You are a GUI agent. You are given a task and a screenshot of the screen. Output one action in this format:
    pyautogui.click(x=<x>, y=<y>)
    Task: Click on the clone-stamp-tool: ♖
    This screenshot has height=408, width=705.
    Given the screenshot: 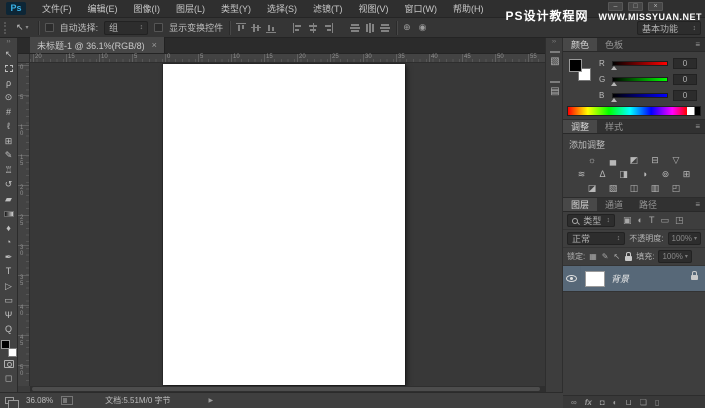 What is the action you would take?
    pyautogui.click(x=8, y=170)
    